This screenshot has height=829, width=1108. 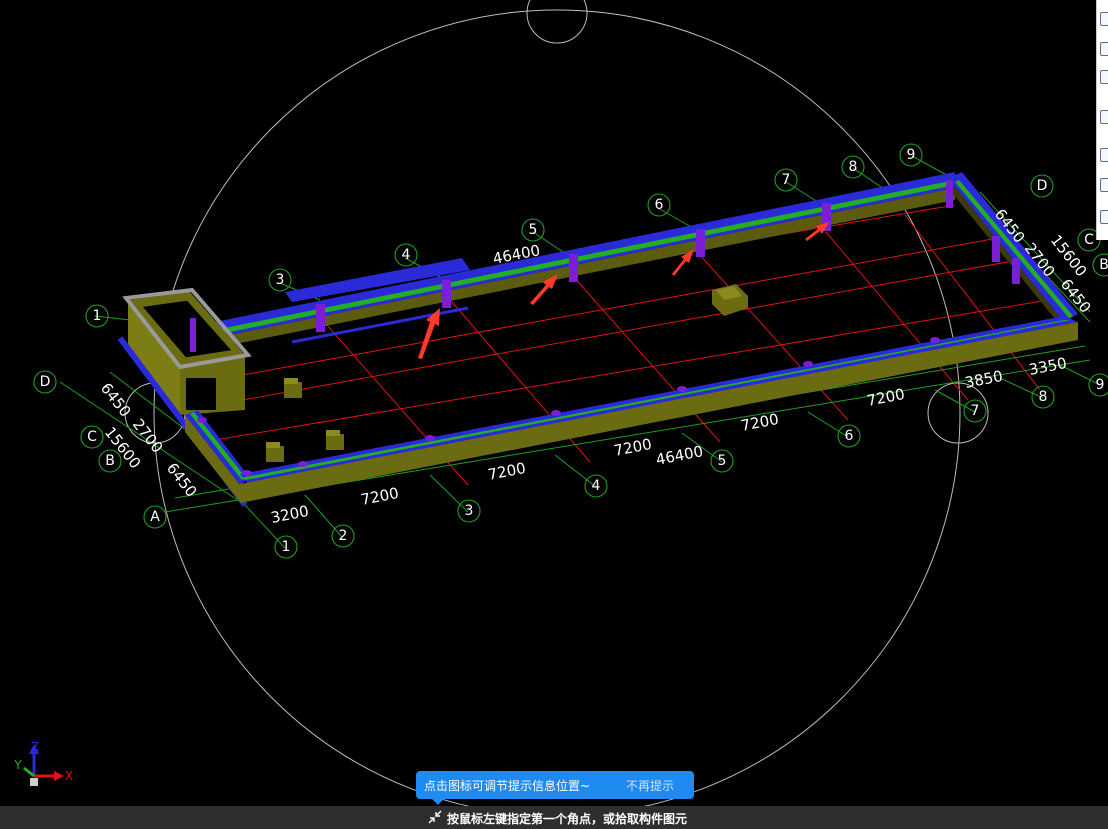 What do you see at coordinates (69, 776) in the screenshot?
I see `ucs-x-label: X` at bounding box center [69, 776].